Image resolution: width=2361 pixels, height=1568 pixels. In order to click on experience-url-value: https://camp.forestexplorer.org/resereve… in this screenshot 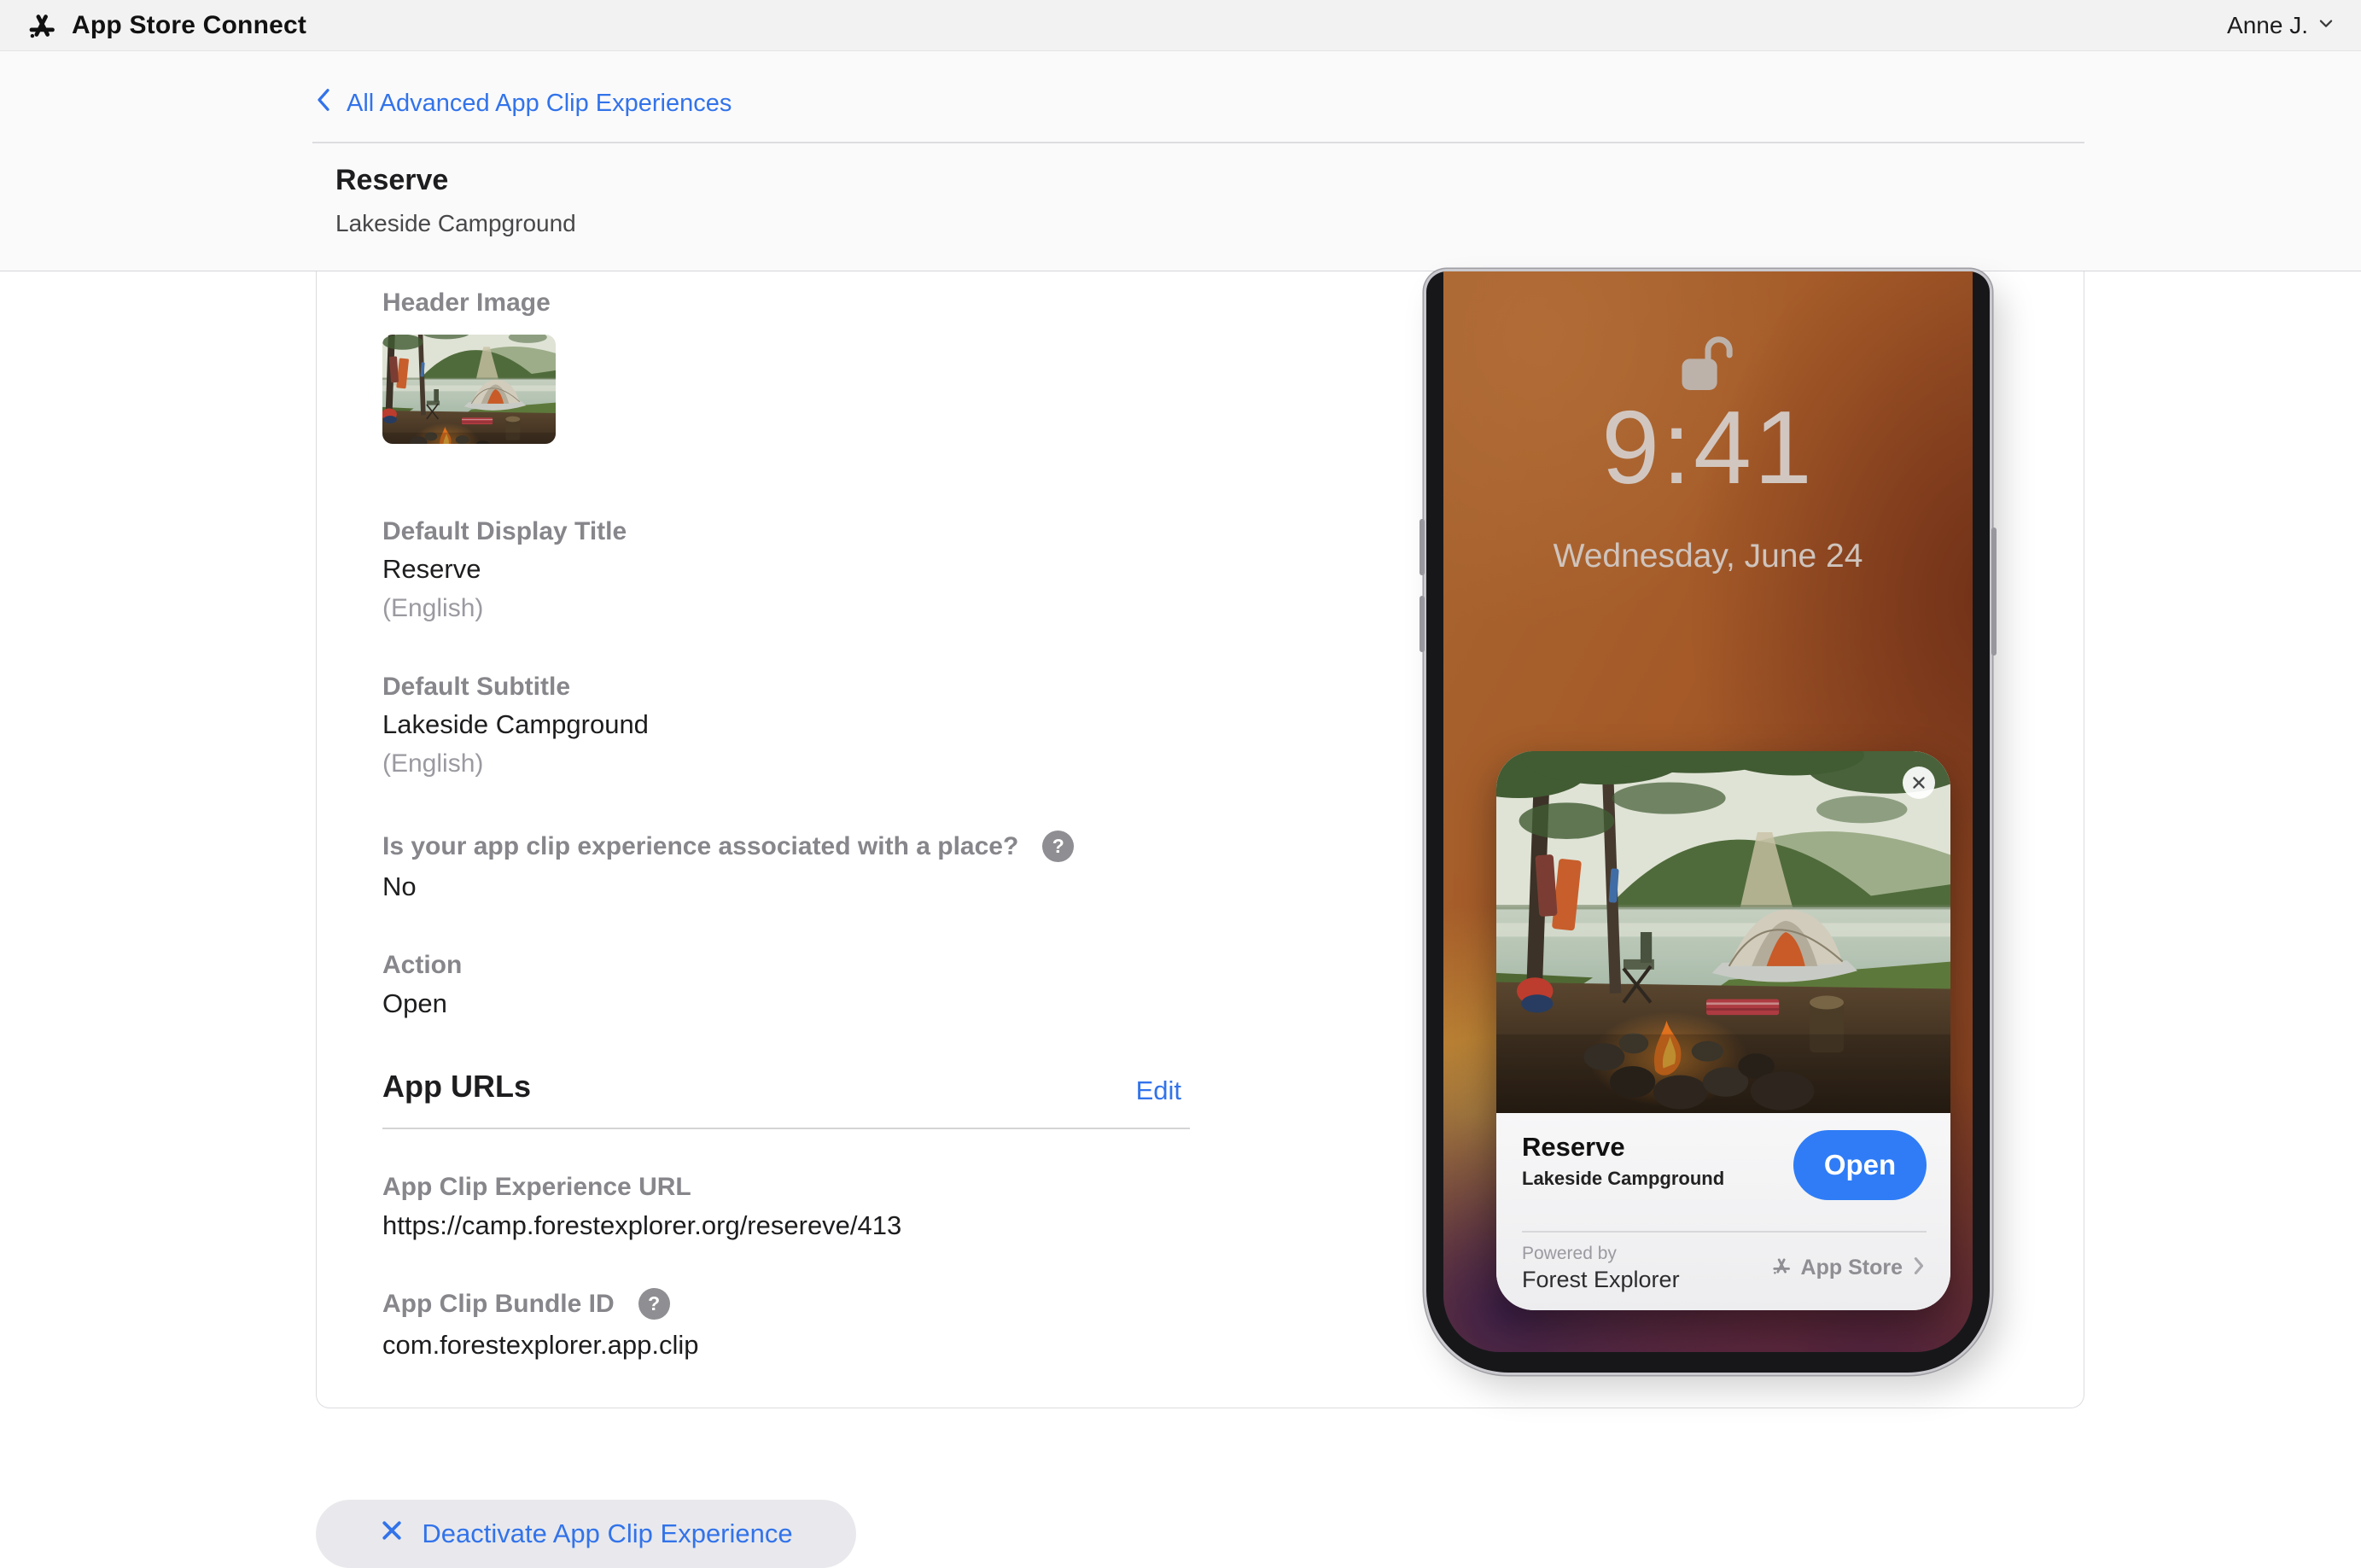, I will do `click(642, 1225)`.